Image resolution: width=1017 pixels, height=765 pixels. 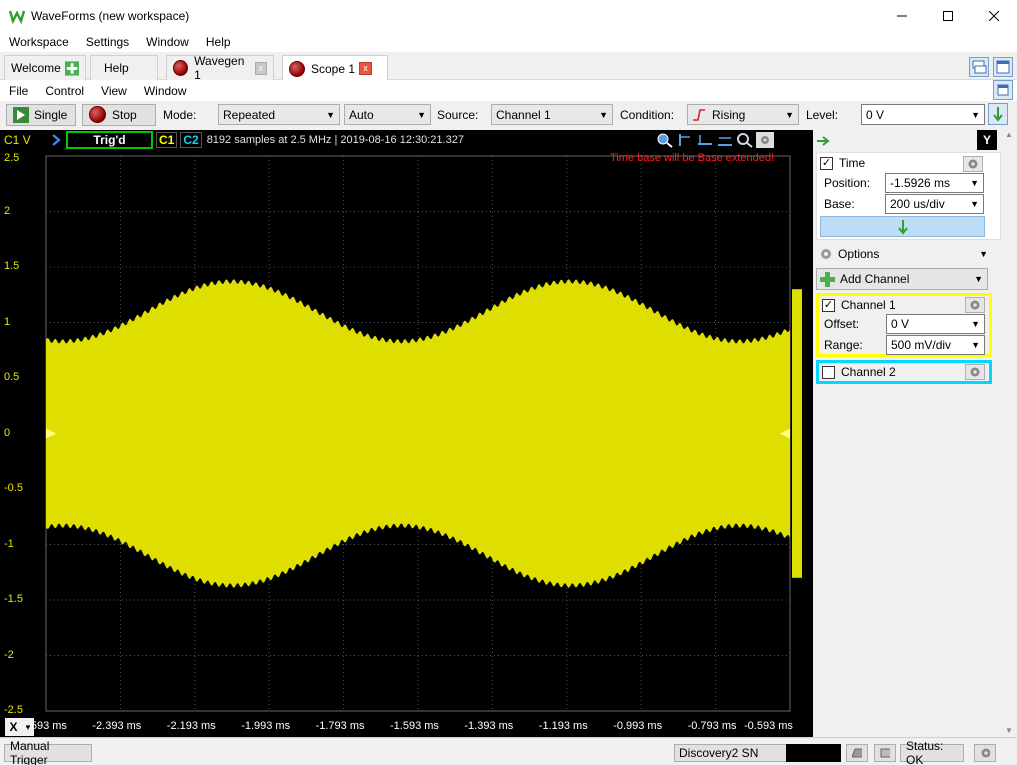 I want to click on magnifier-icon, so click(x=745, y=140).